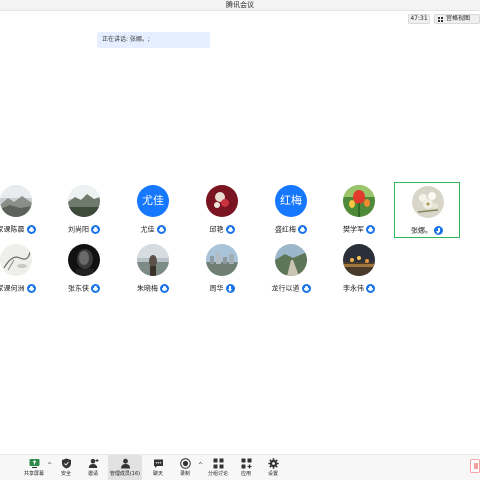 This screenshot has height=480, width=480. I want to click on participant-name: 周华, so click(216, 288).